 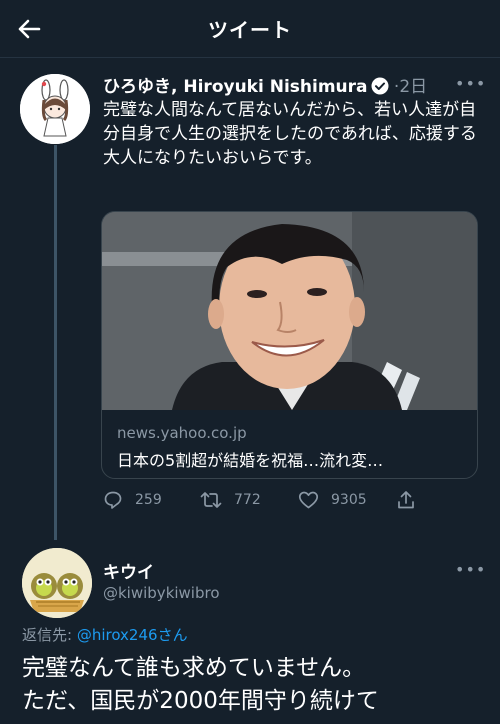 I want to click on thread-connector, so click(x=55, y=342).